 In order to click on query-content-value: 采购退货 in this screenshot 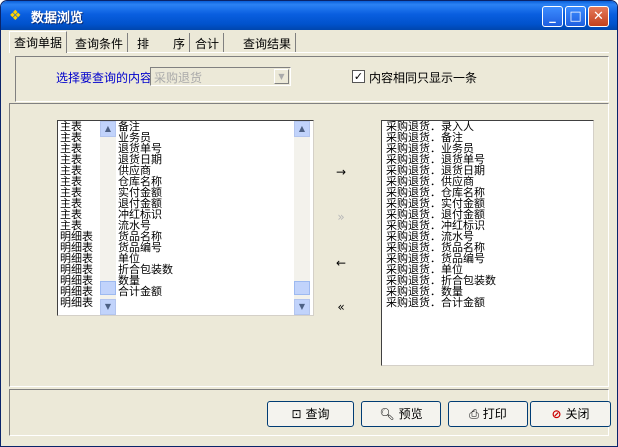, I will do `click(178, 78)`.